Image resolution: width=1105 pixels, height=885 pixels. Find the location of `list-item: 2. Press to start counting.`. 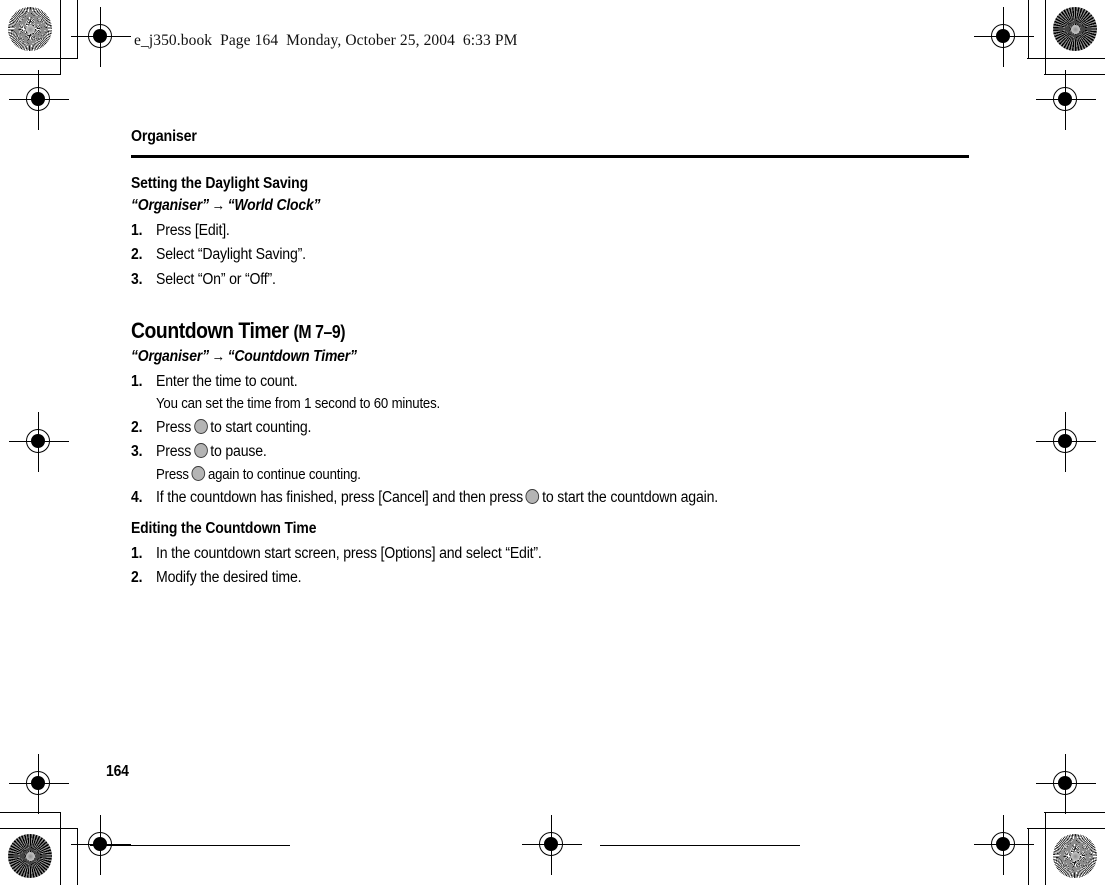

list-item: 2. Press to start counting. is located at coordinates (551, 428).